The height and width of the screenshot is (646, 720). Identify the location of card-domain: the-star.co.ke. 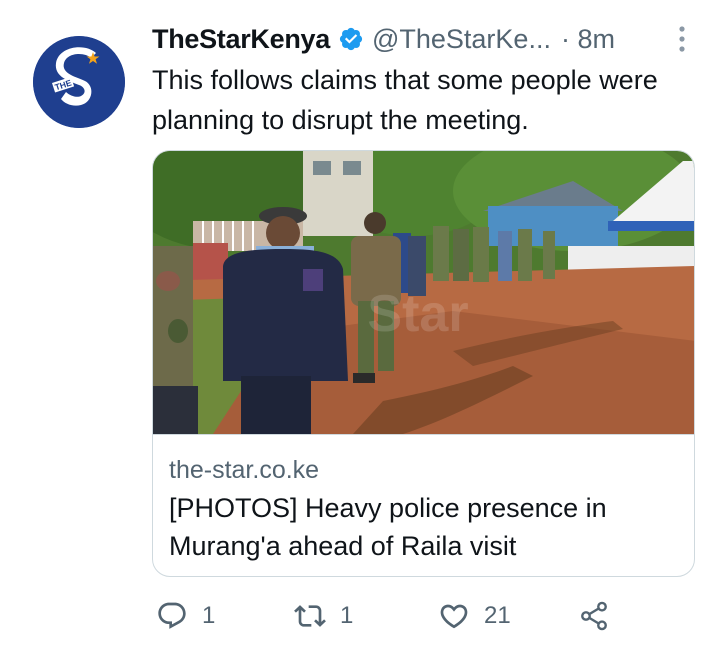
(244, 470).